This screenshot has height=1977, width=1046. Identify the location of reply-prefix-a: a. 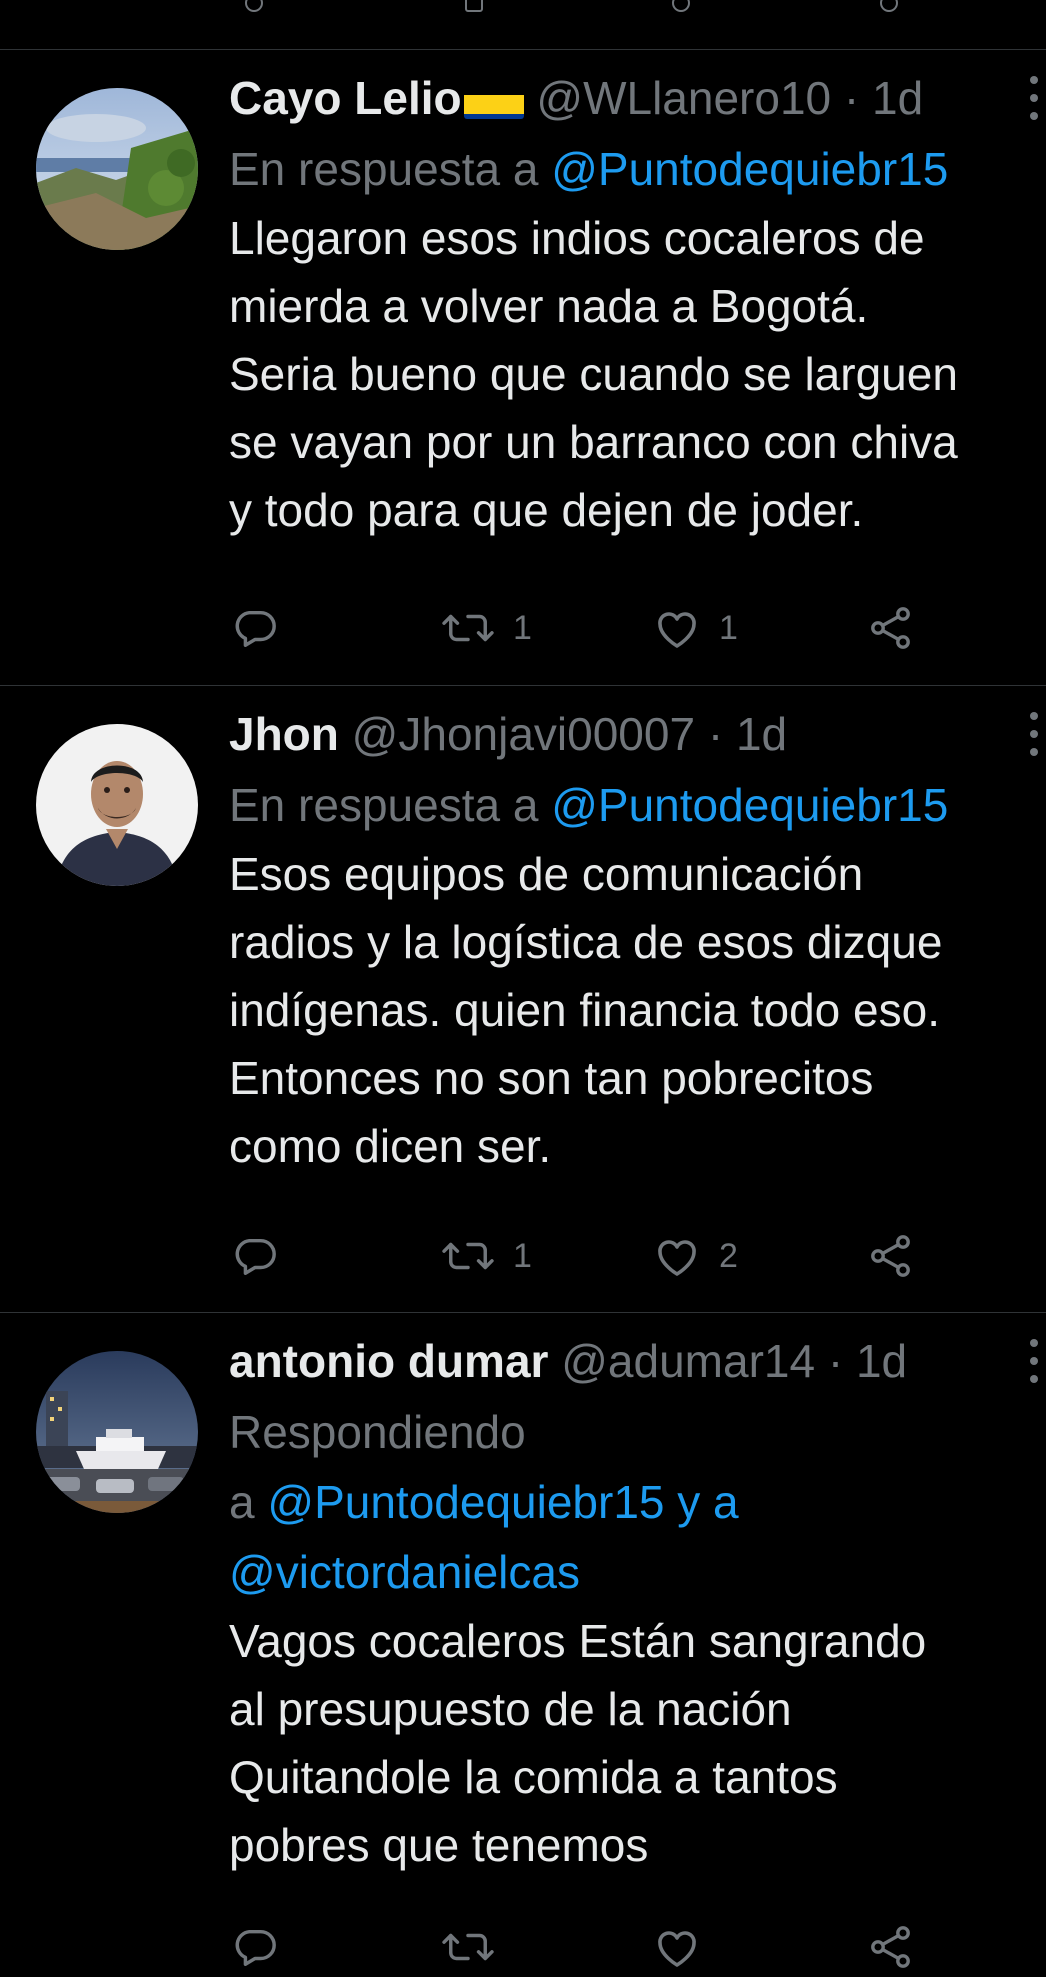
(242, 1502).